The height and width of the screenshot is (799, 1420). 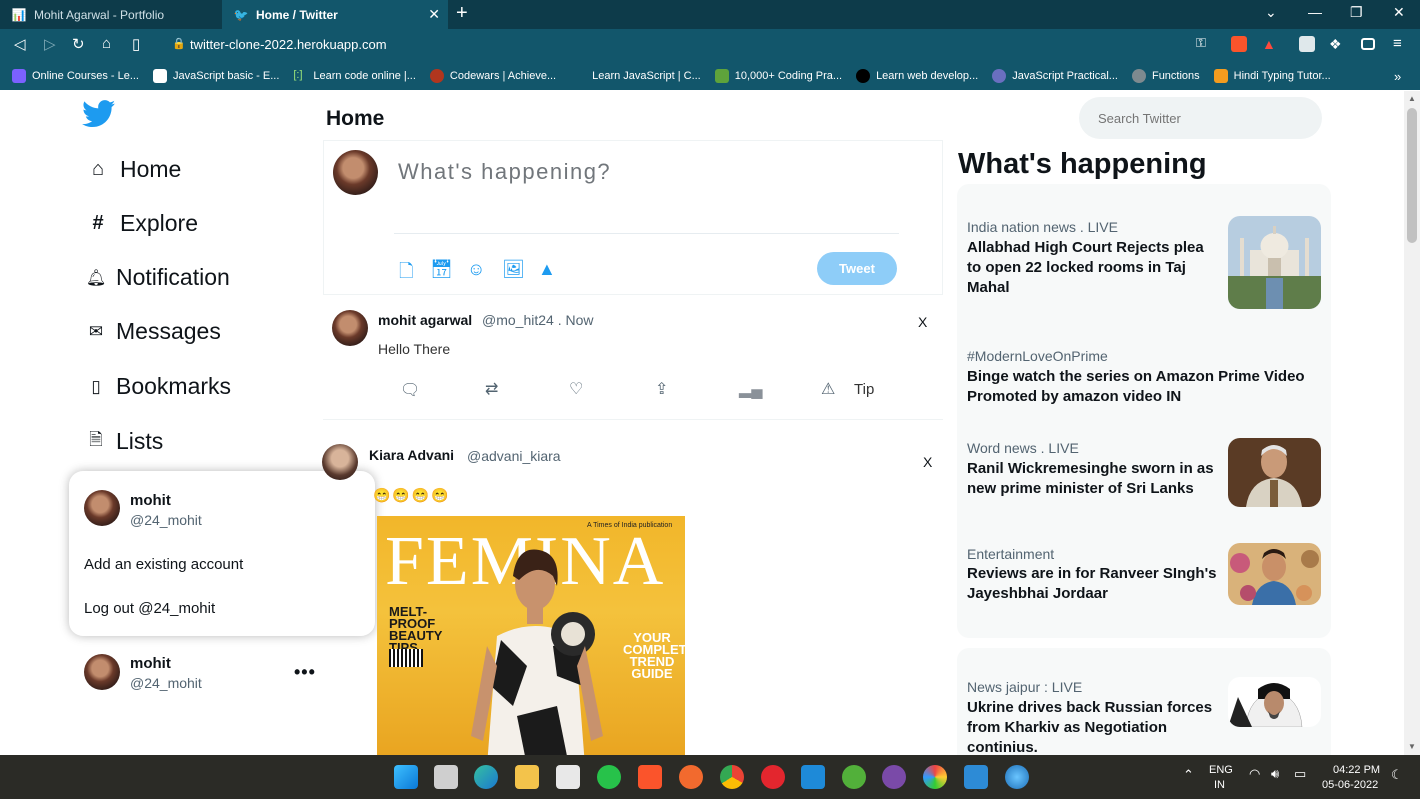 I want to click on screenshot-icon, so click(x=1307, y=44).